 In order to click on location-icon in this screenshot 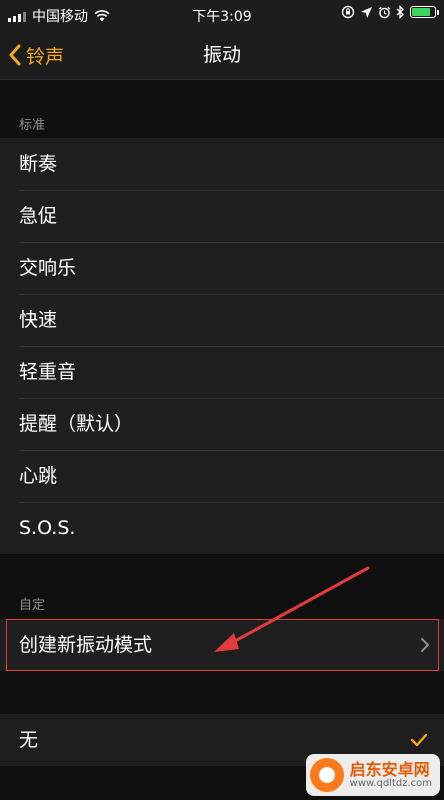, I will do `click(366, 12)`.